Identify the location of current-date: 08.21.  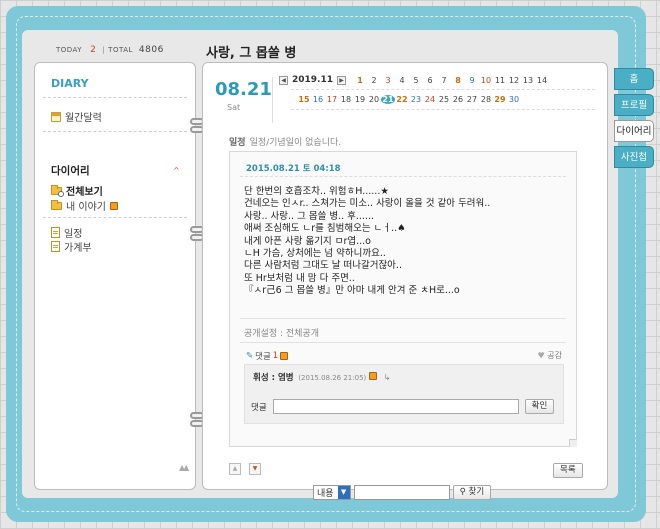
(243, 89).